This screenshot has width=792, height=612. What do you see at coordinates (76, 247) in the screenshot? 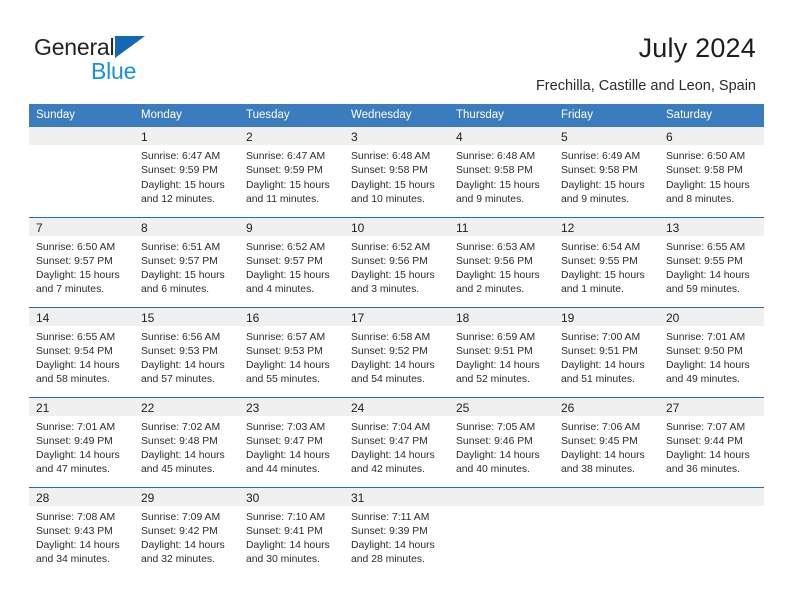
I see `day-info-line: Sunrise: 6:50 AM` at bounding box center [76, 247].